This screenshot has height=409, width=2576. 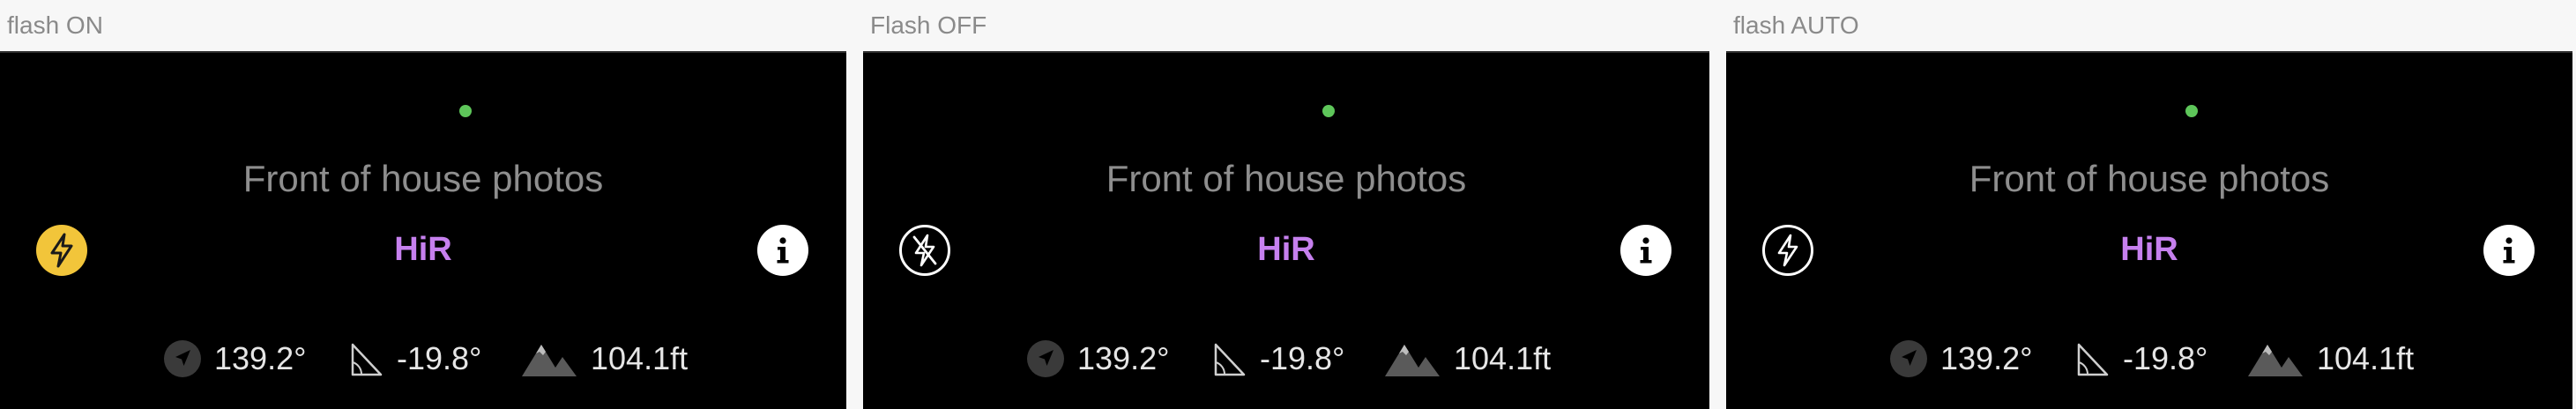 What do you see at coordinates (928, 25) in the screenshot?
I see `panel-caption: Flash OFF` at bounding box center [928, 25].